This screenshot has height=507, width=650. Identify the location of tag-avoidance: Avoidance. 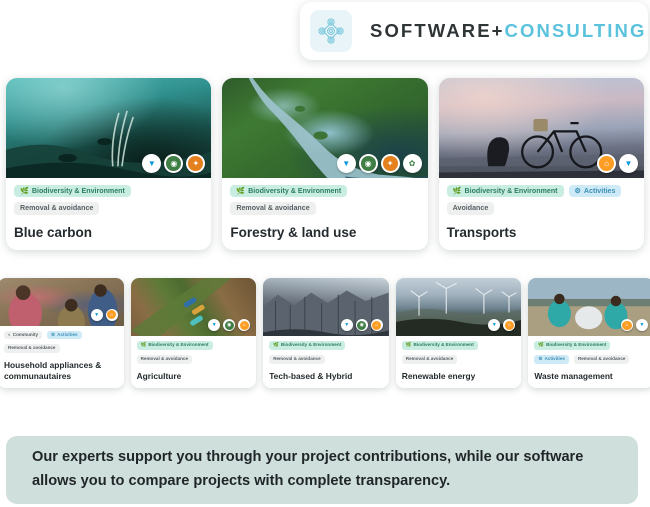
(470, 208).